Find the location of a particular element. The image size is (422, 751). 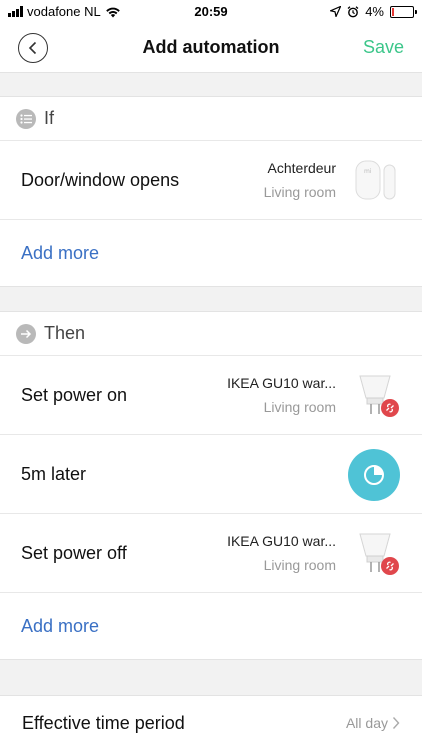

svg-text: mi is located at coordinates (368, 171).